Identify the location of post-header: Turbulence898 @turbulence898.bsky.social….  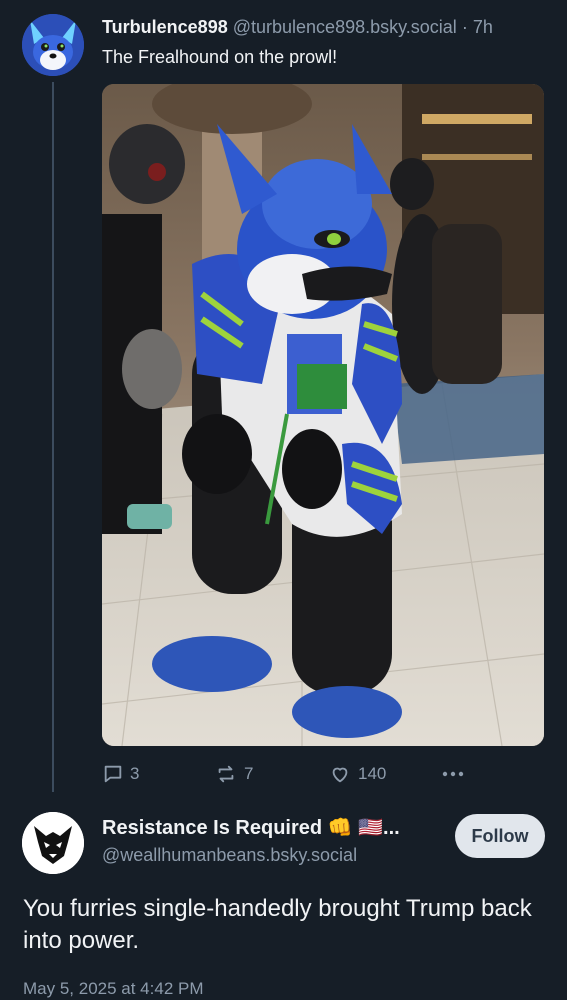
(297, 27).